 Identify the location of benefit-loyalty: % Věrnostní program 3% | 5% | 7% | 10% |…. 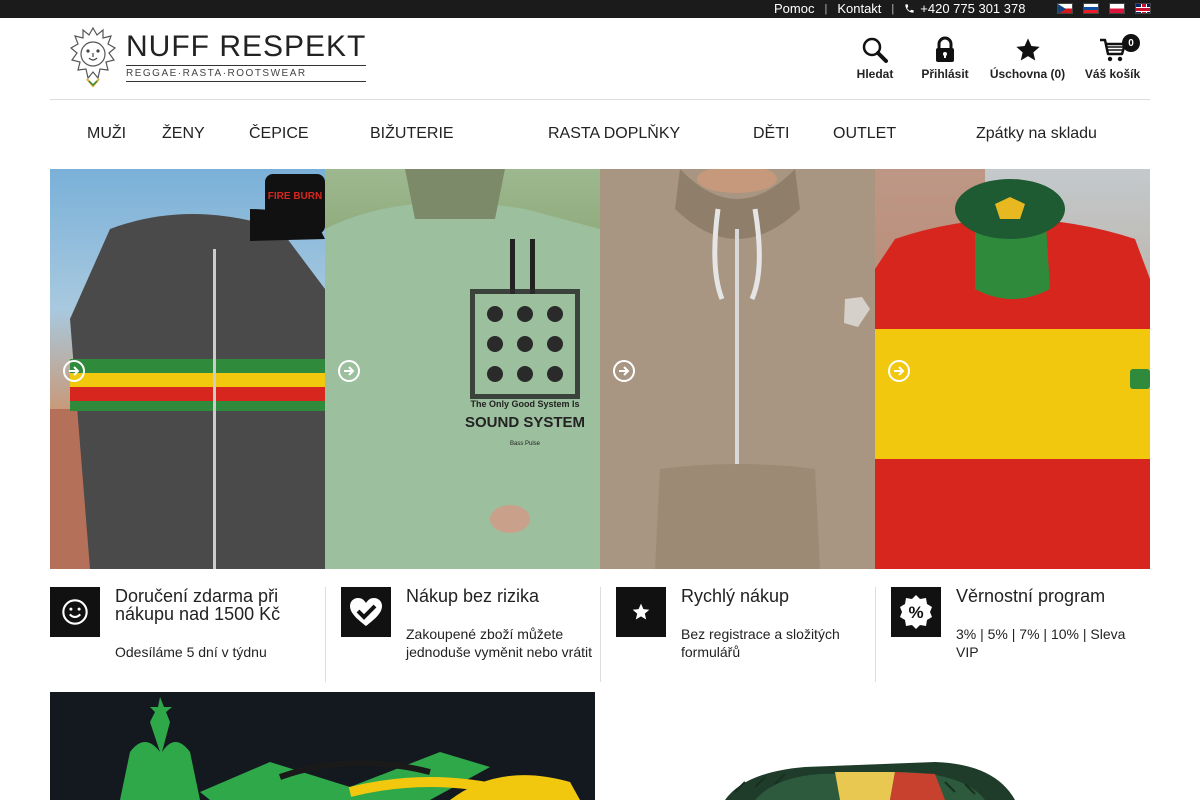
(1012, 634).